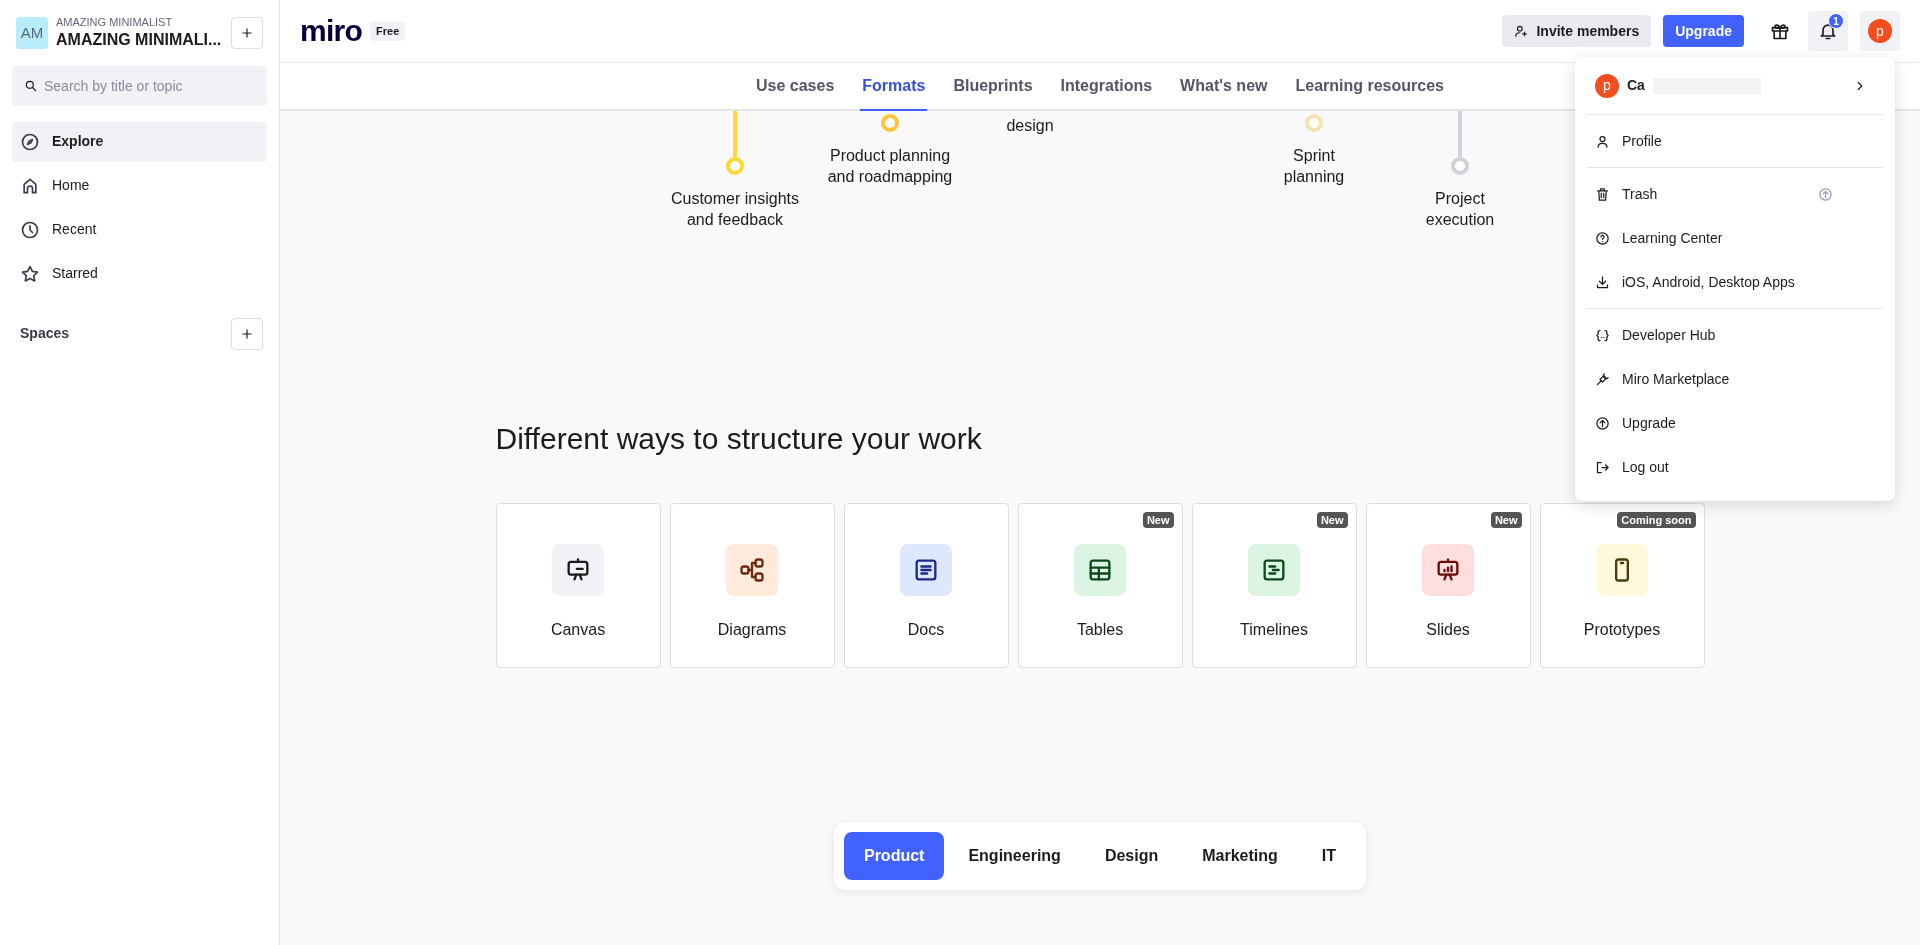 The image size is (1920, 945). What do you see at coordinates (139, 185) in the screenshot?
I see `nav-item: Home` at bounding box center [139, 185].